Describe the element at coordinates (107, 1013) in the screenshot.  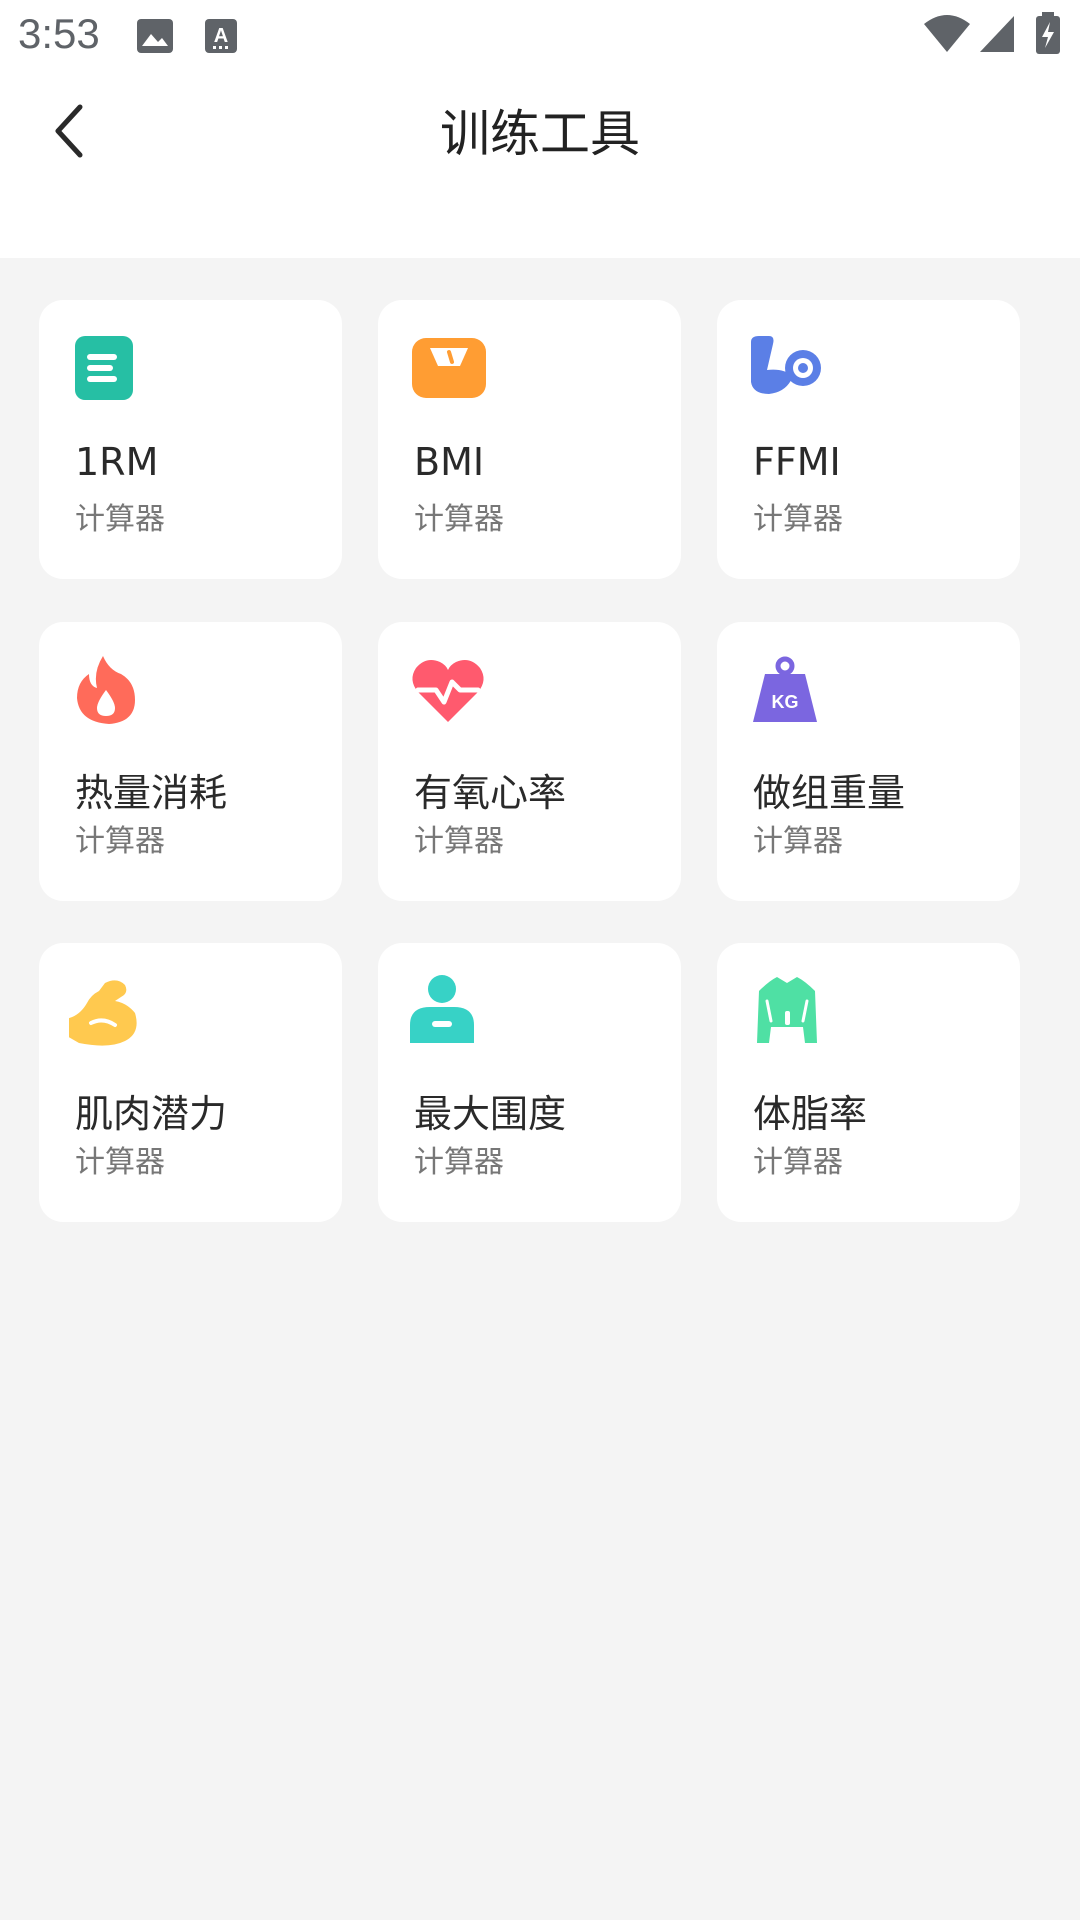
I see `muscle-arm-icon` at that location.